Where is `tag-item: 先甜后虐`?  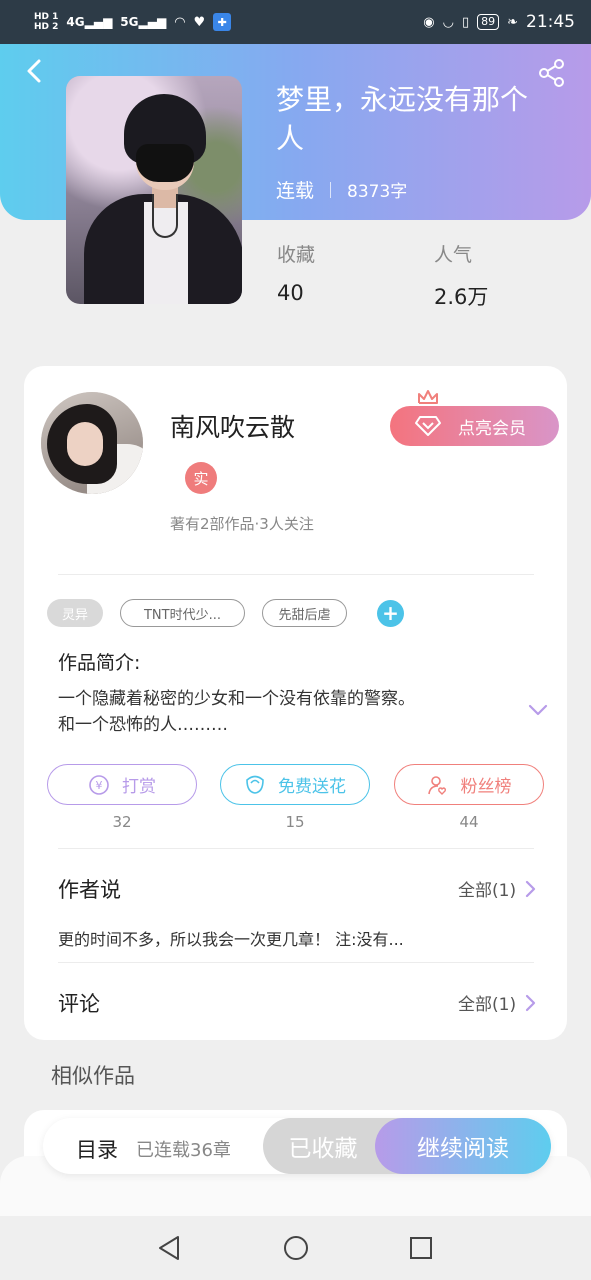
tag-item: 先甜后虐 is located at coordinates (304, 613).